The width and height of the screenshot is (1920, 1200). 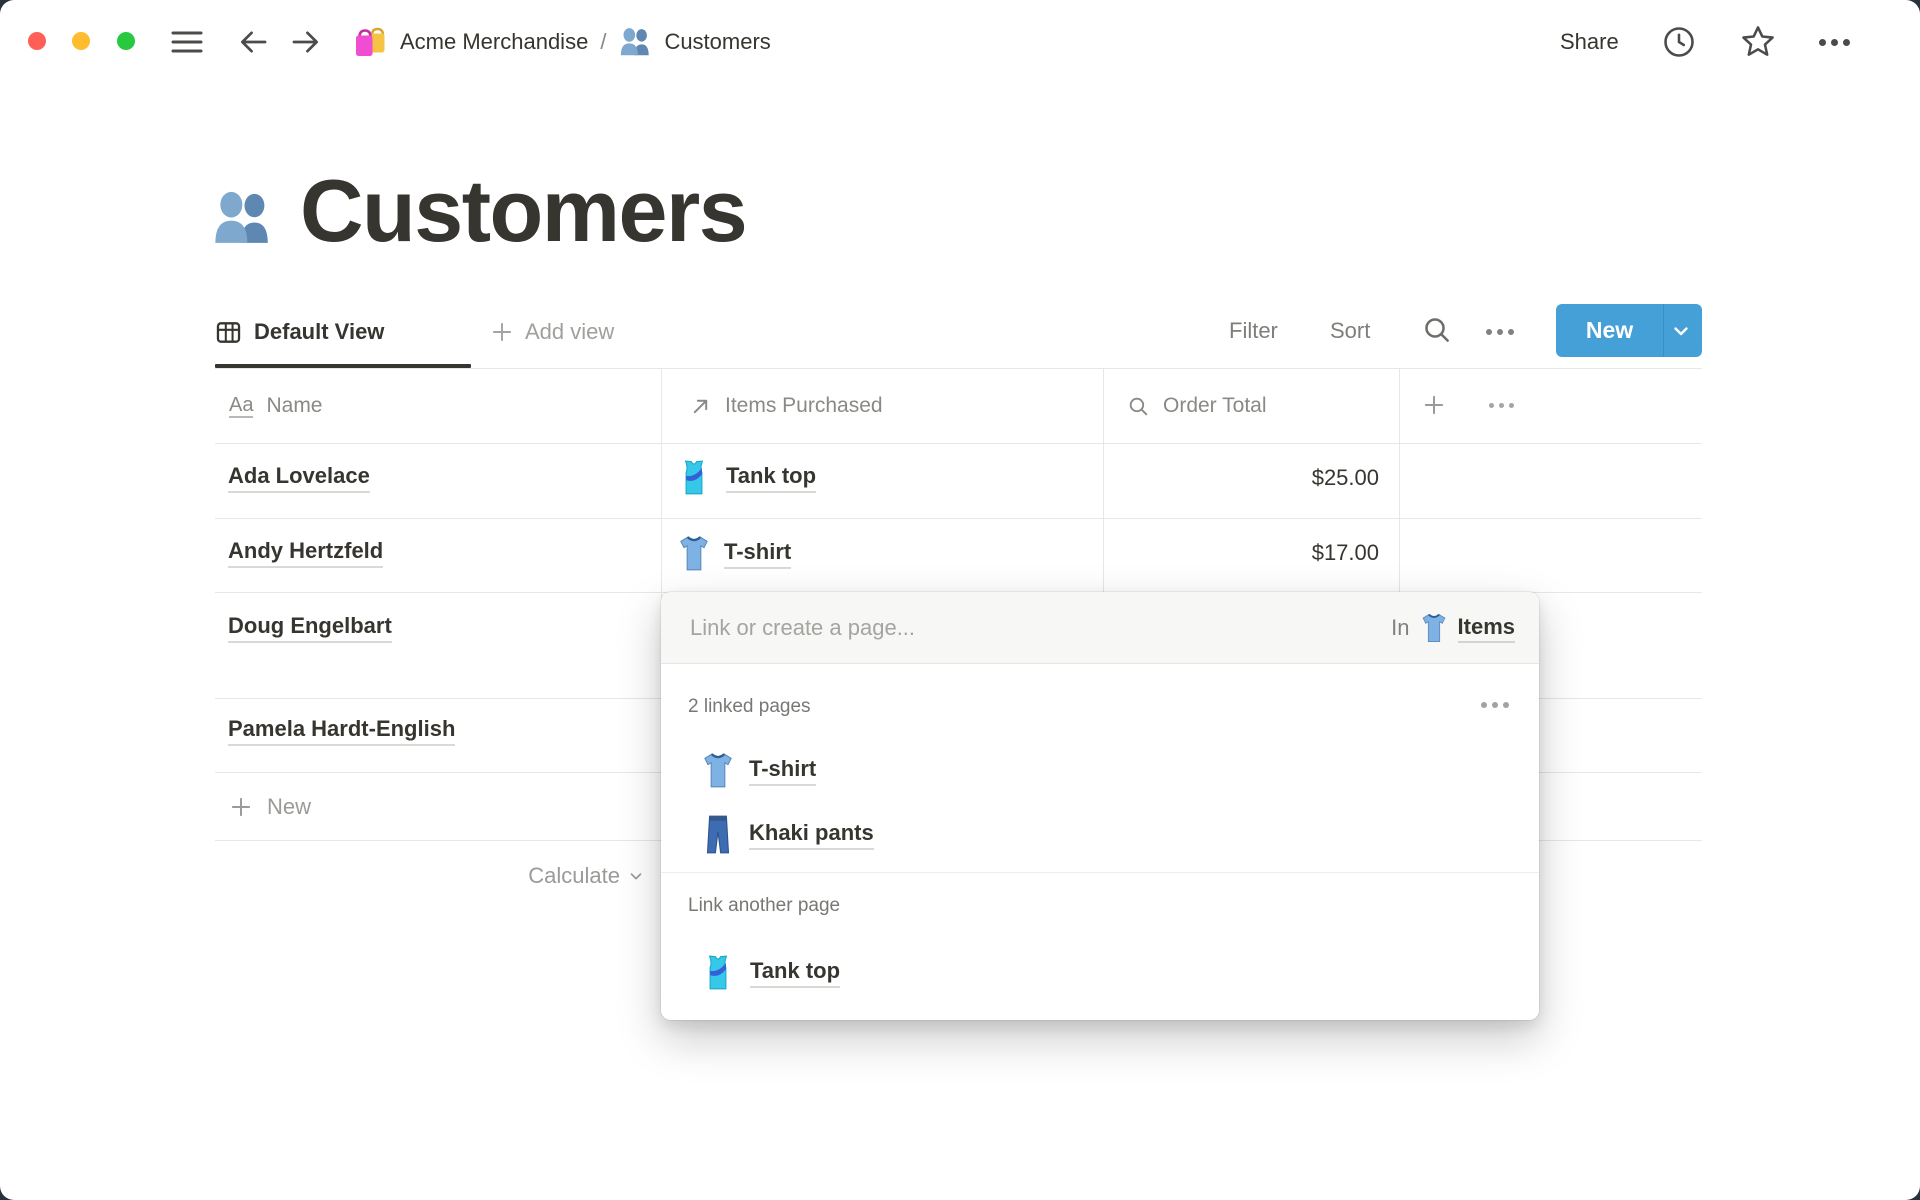 What do you see at coordinates (1138, 406) in the screenshot?
I see `rollup-property-icon` at bounding box center [1138, 406].